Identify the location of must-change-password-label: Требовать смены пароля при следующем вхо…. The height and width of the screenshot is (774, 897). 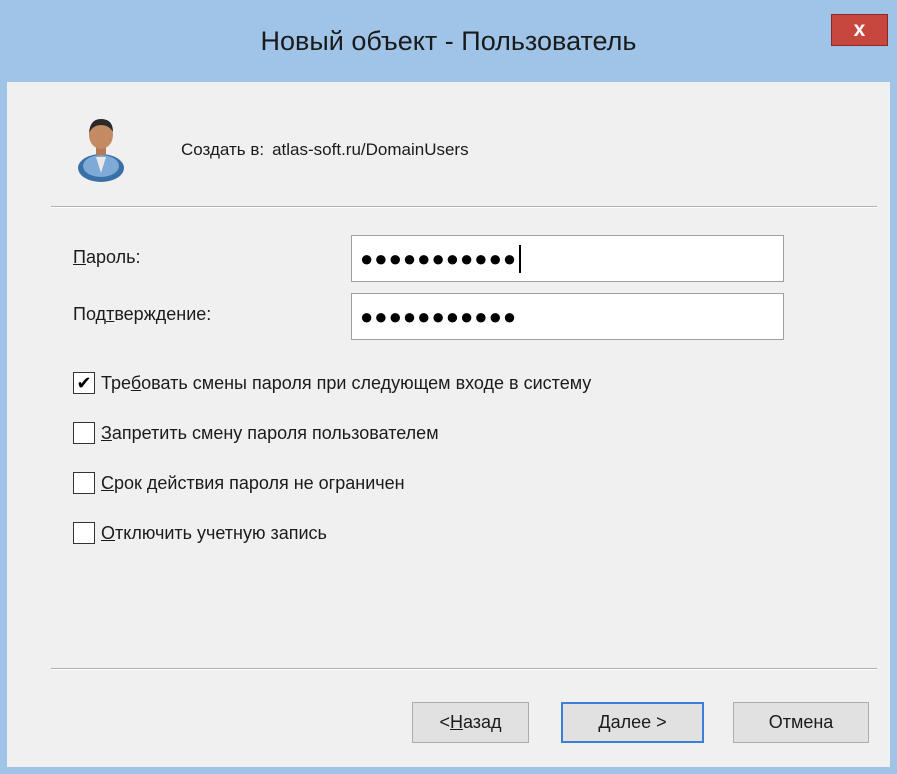
(346, 382).